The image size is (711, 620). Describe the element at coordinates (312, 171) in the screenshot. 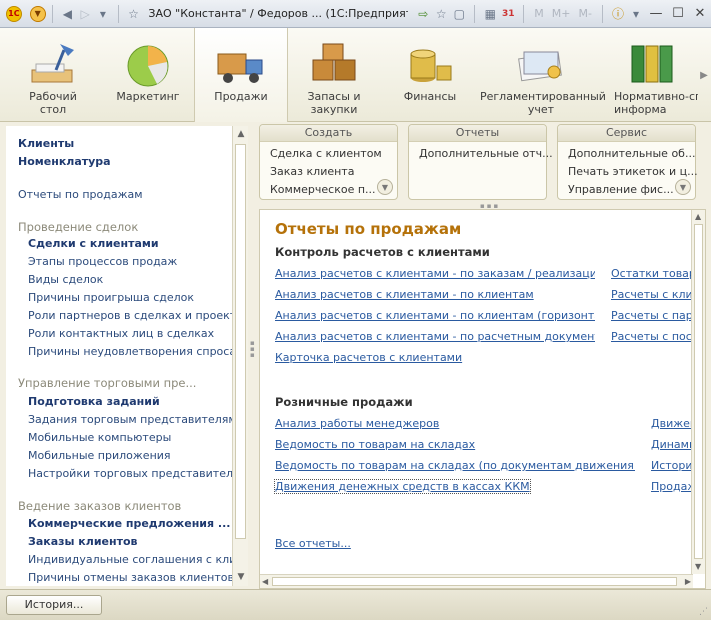

I see `create-order-command: Заказ клиента` at that location.